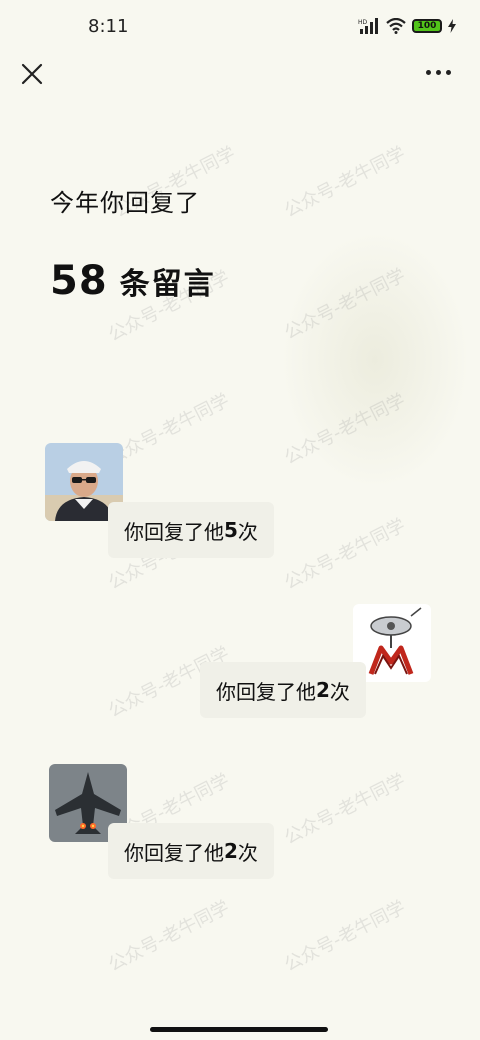 The height and width of the screenshot is (1040, 480). Describe the element at coordinates (396, 26) in the screenshot. I see `wifi-icon` at that location.